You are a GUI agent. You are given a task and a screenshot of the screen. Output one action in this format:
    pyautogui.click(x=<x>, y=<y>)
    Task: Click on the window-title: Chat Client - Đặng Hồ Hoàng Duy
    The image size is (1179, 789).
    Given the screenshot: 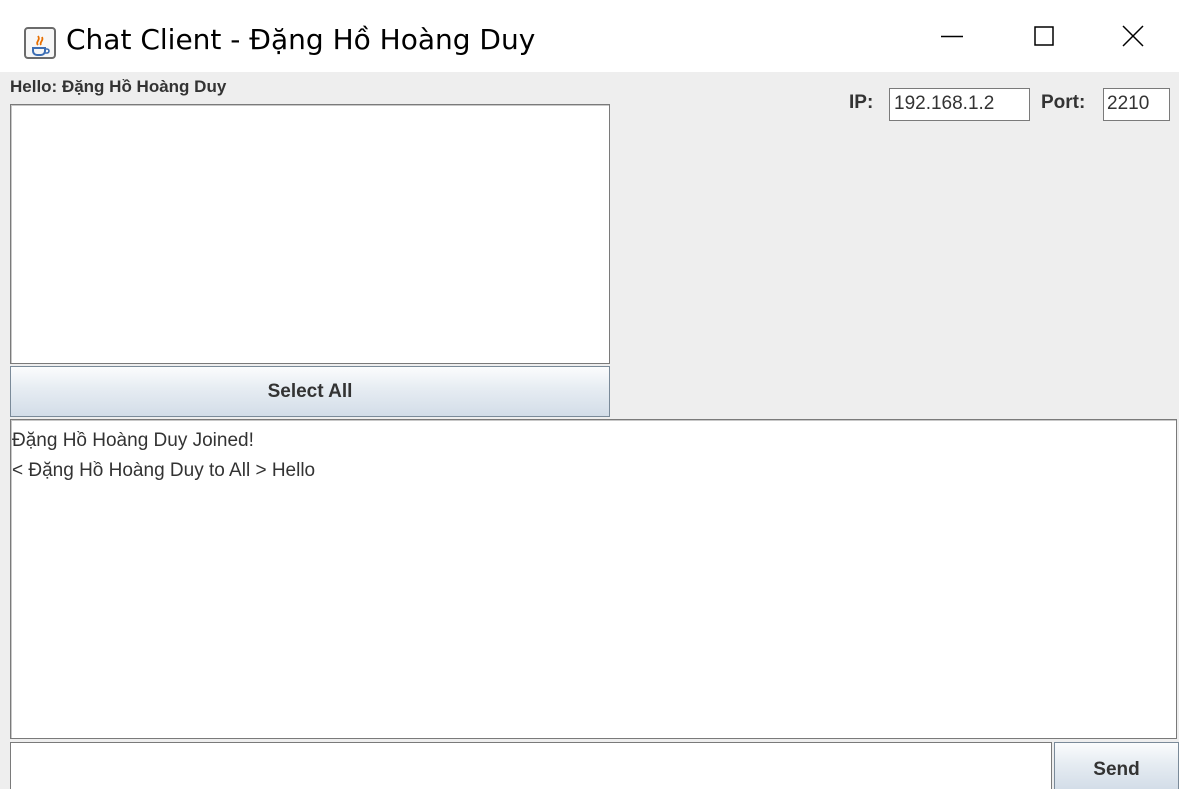 What is the action you would take?
    pyautogui.click(x=301, y=39)
    